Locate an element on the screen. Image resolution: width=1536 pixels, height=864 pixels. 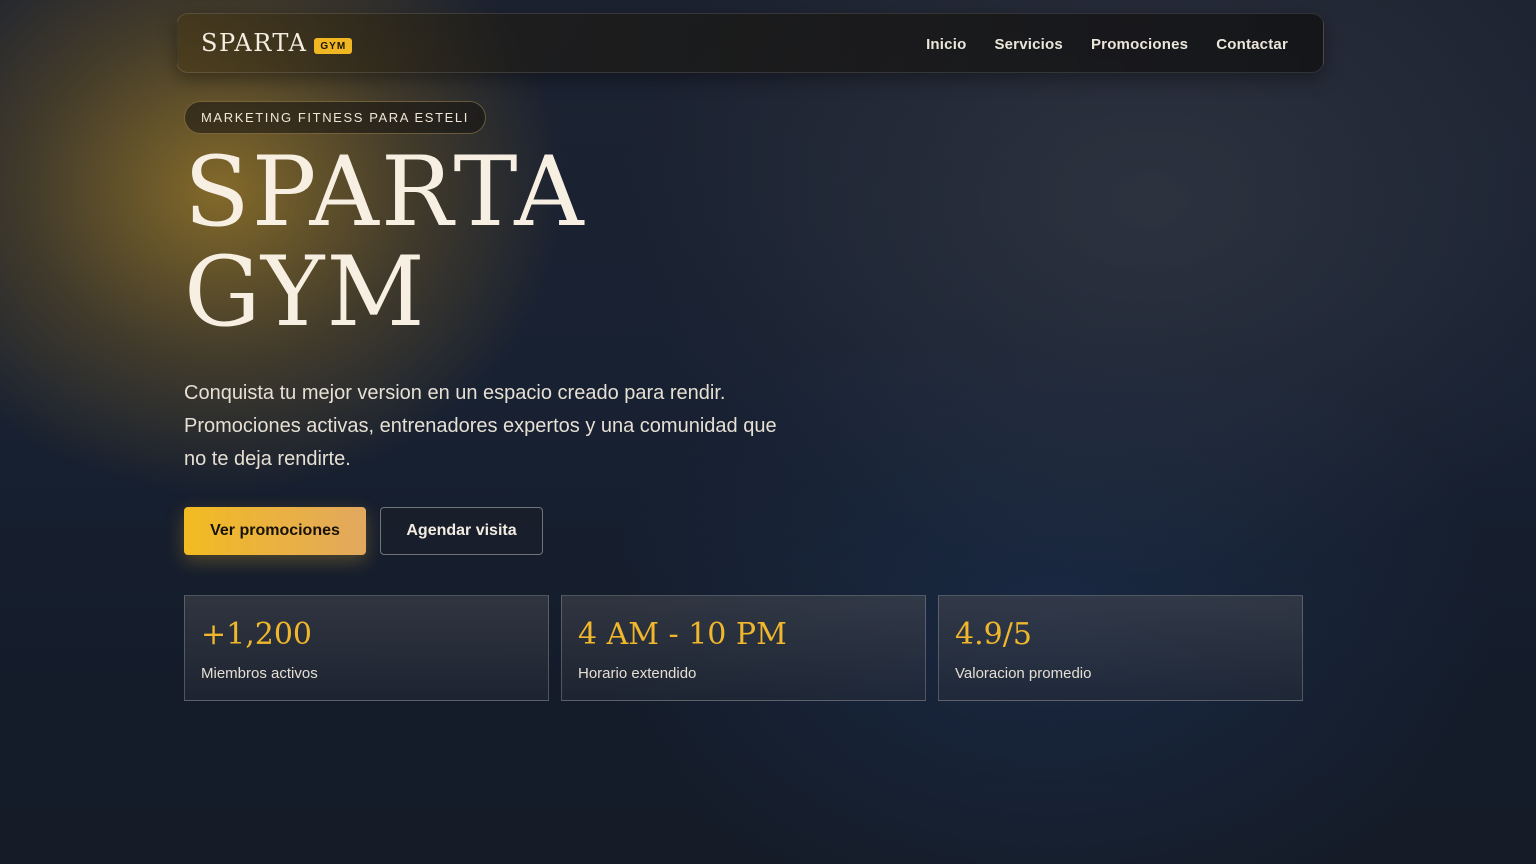
stat-value: 4.9/5 is located at coordinates (993, 634).